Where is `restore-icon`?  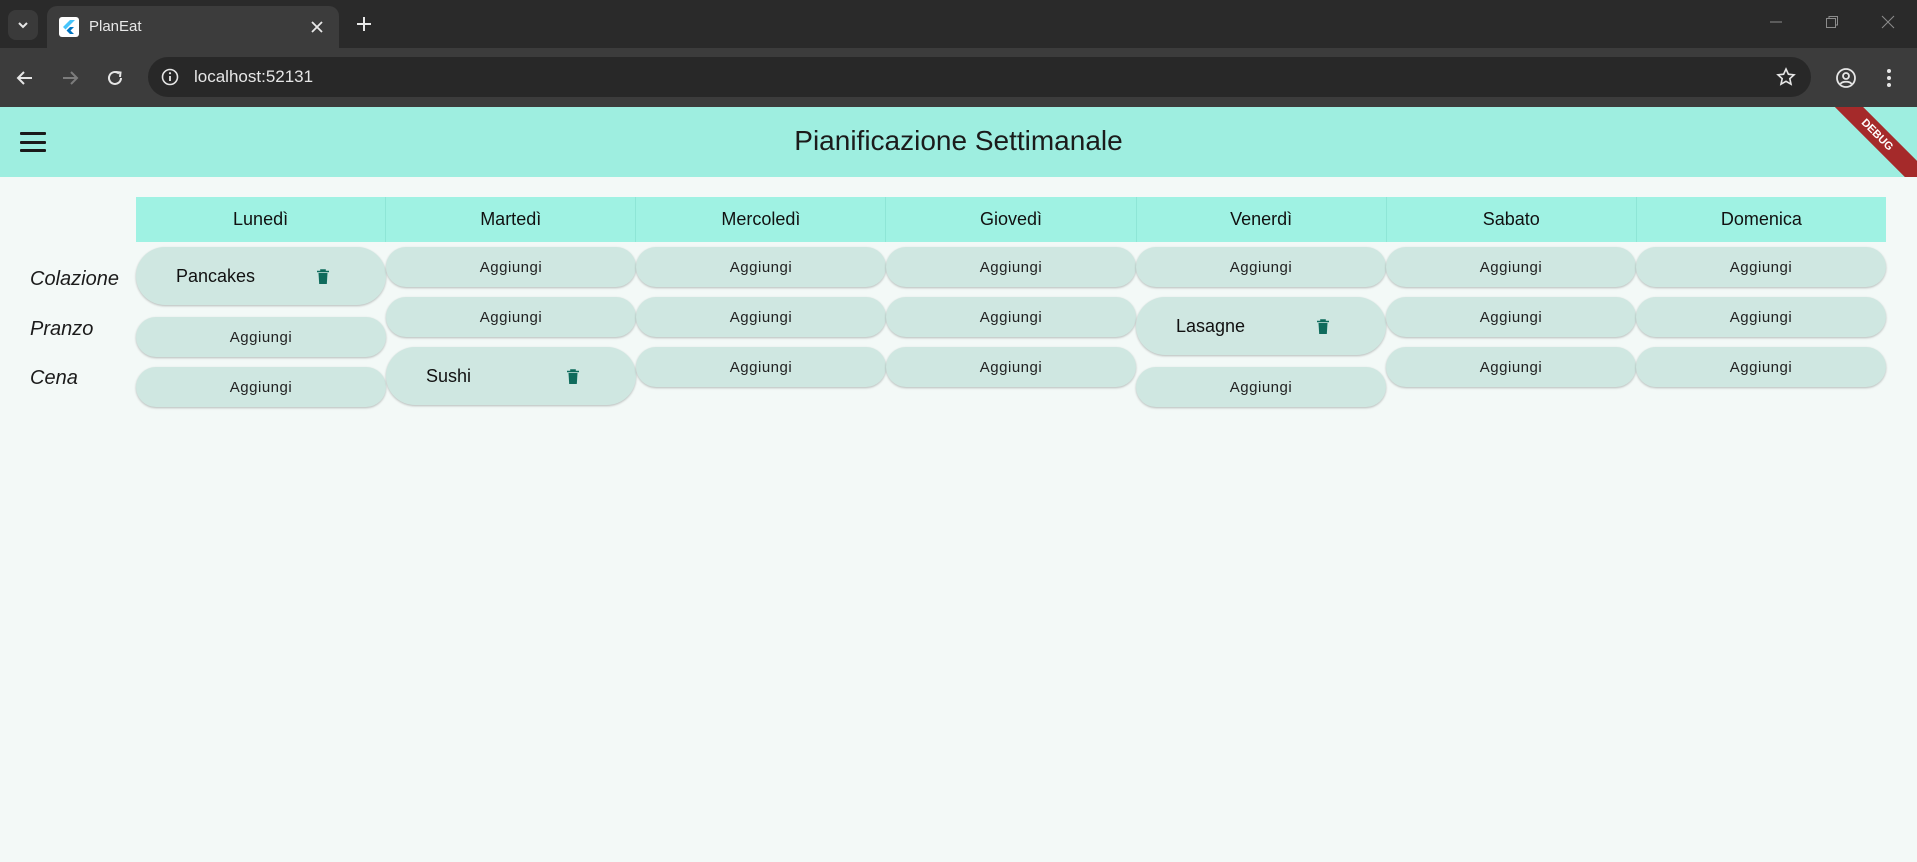
restore-icon is located at coordinates (1832, 22).